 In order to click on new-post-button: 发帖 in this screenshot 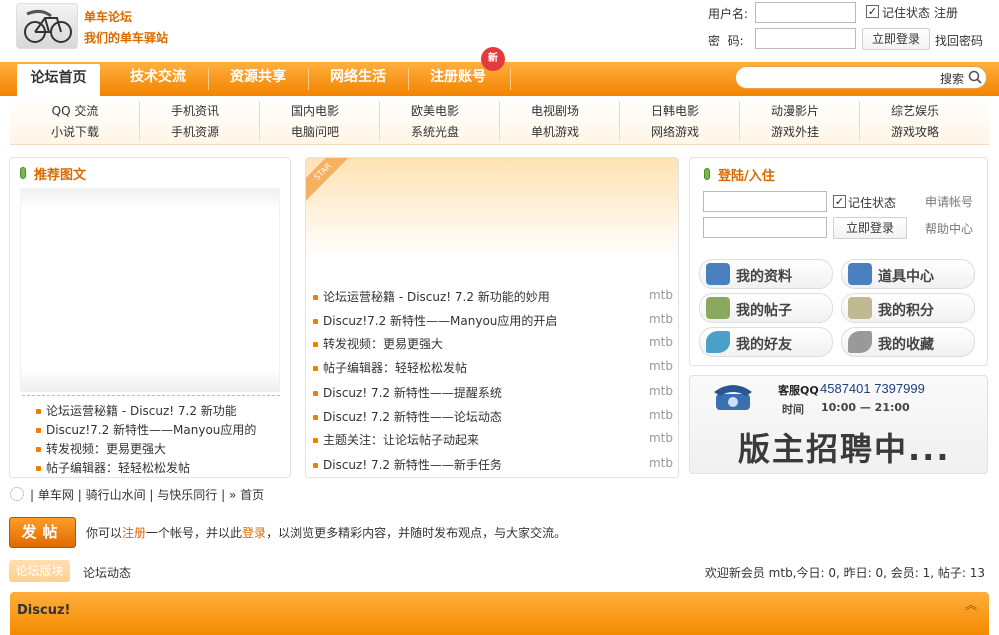, I will do `click(42, 532)`.